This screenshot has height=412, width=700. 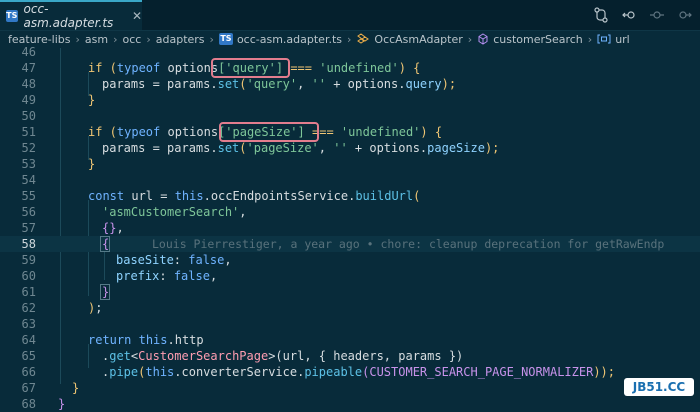 What do you see at coordinates (137, 16) in the screenshot?
I see `close-icon: ✕` at bounding box center [137, 16].